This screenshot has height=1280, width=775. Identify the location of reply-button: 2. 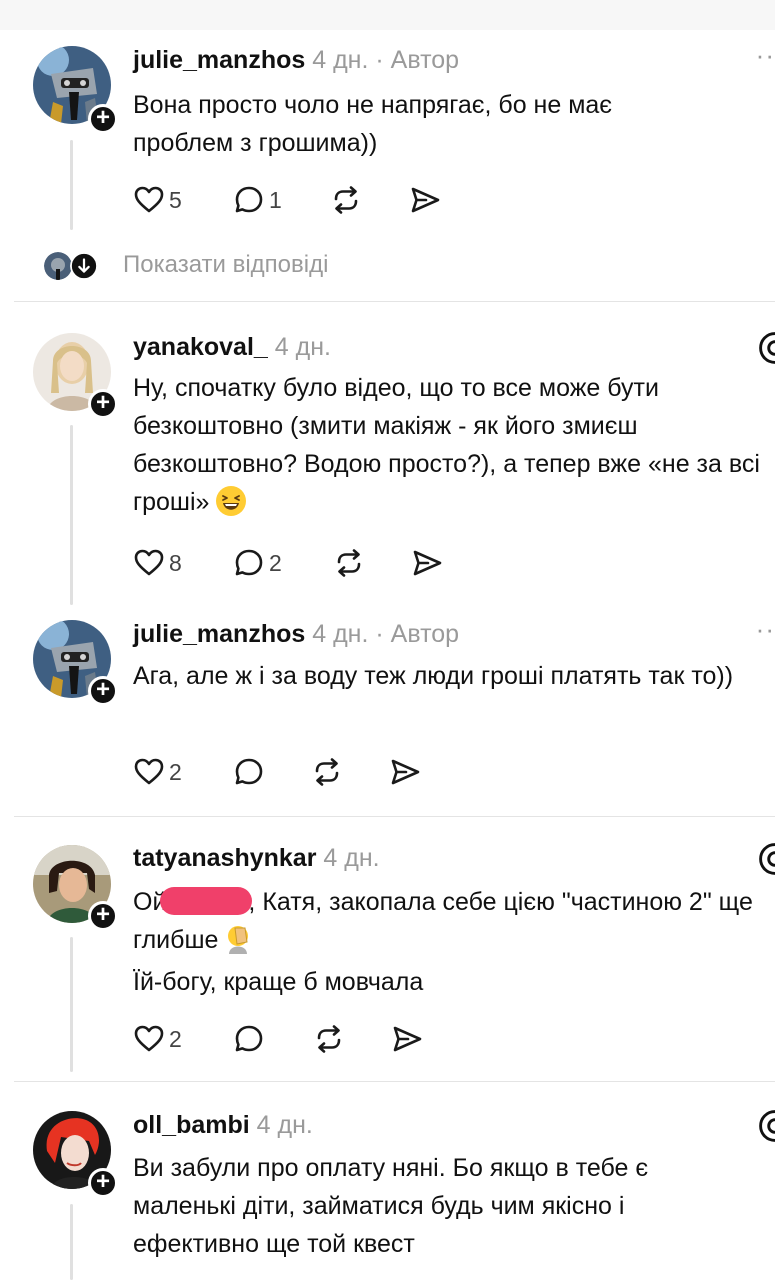
(257, 563).